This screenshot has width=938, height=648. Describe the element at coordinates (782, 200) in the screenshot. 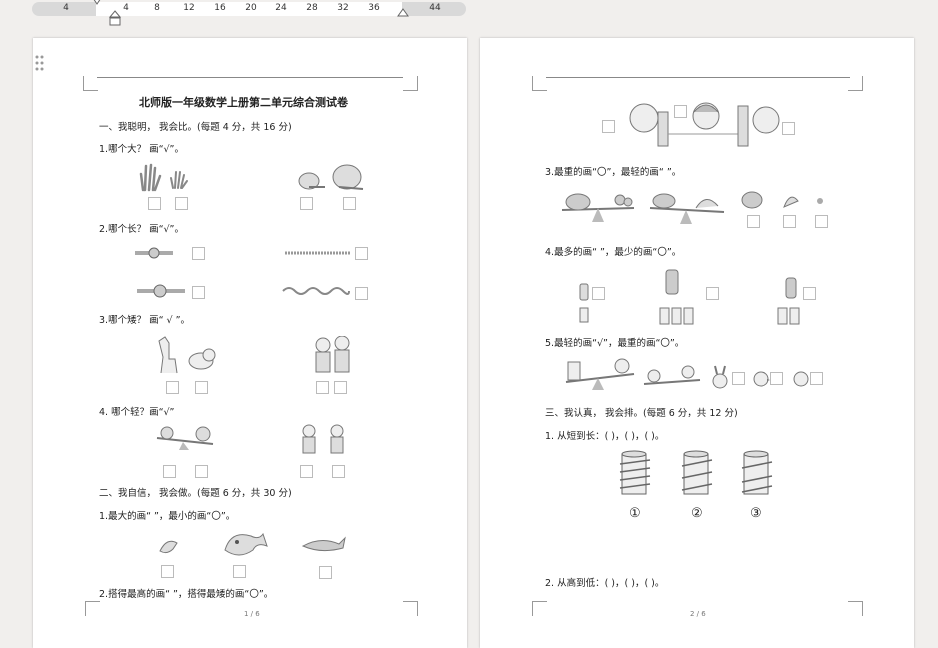

I see `pumpkin-pepper-strawberry-image` at that location.